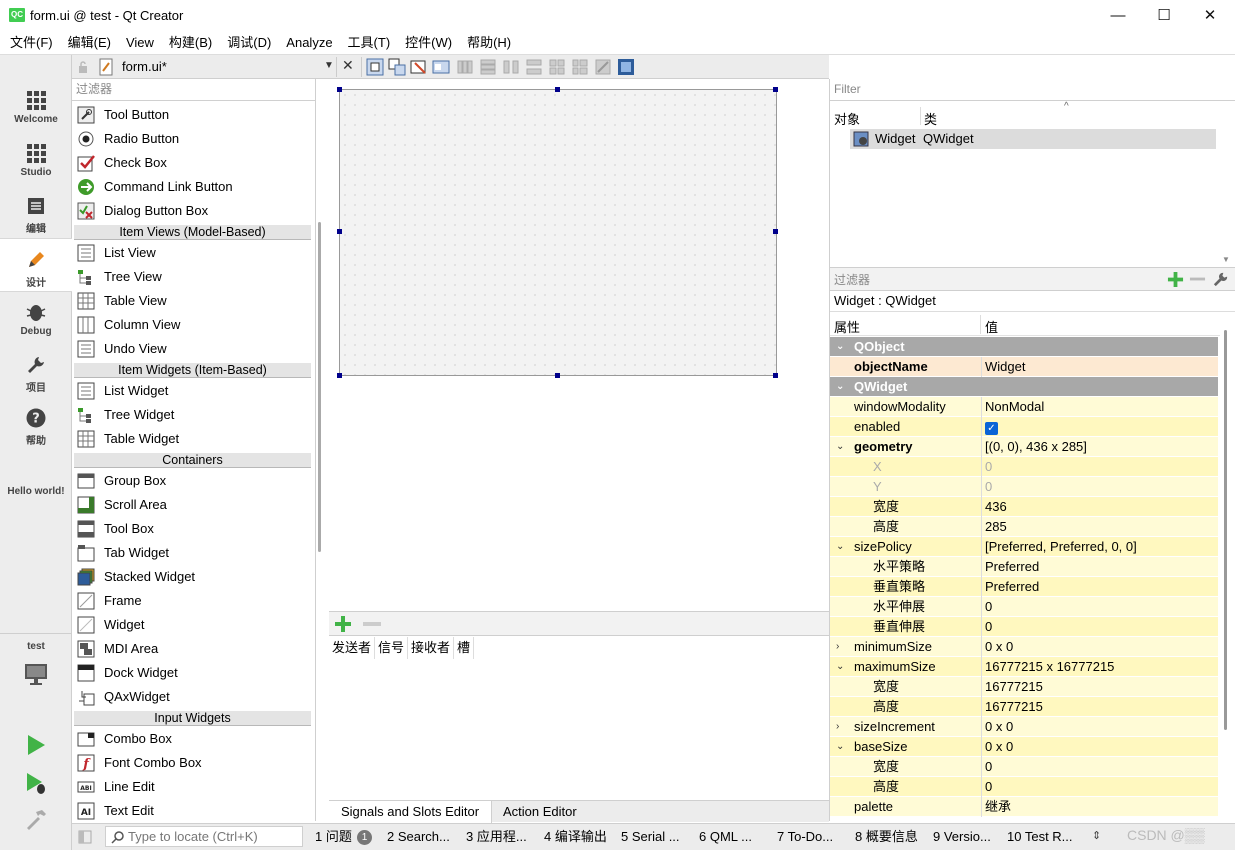 The height and width of the screenshot is (850, 1235). Describe the element at coordinates (1024, 427) in the screenshot. I see `property-row: enabled ✓` at that location.